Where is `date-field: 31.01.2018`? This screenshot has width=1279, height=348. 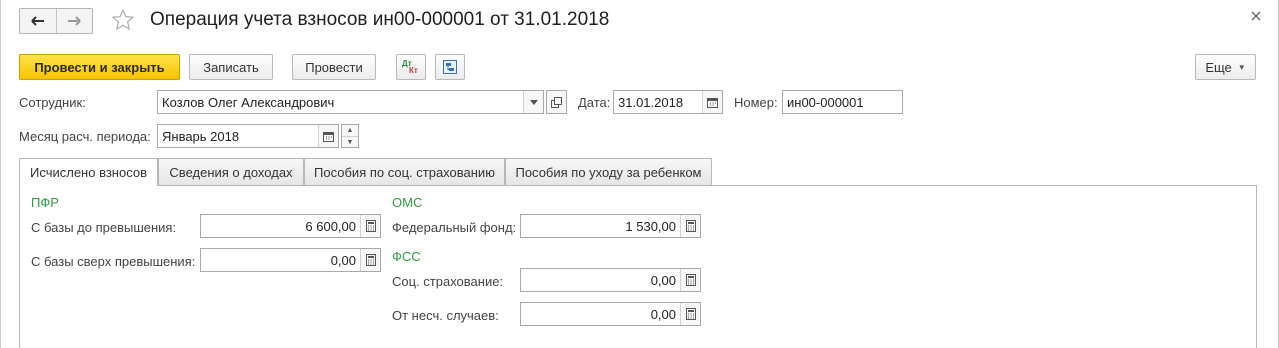 date-field: 31.01.2018 is located at coordinates (668, 102).